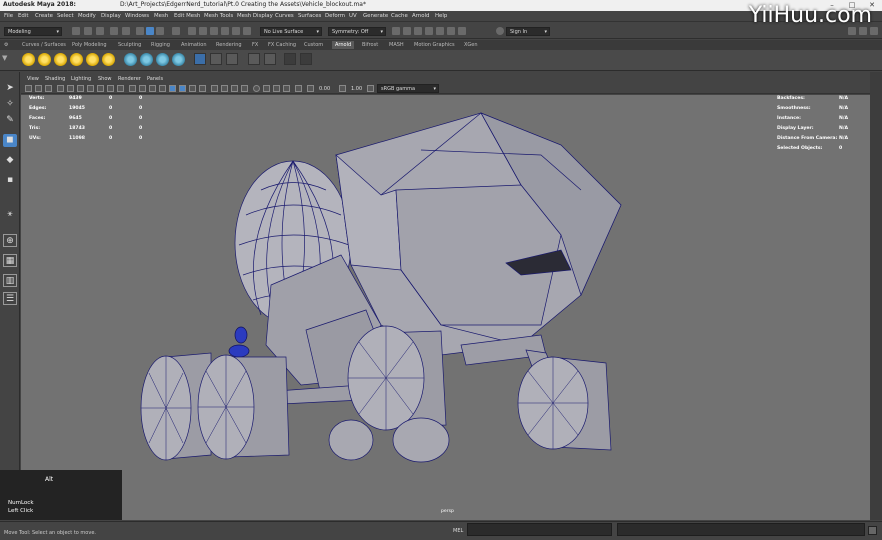  What do you see at coordinates (407, 31) in the screenshot?
I see `ipr-render-icon` at bounding box center [407, 31].